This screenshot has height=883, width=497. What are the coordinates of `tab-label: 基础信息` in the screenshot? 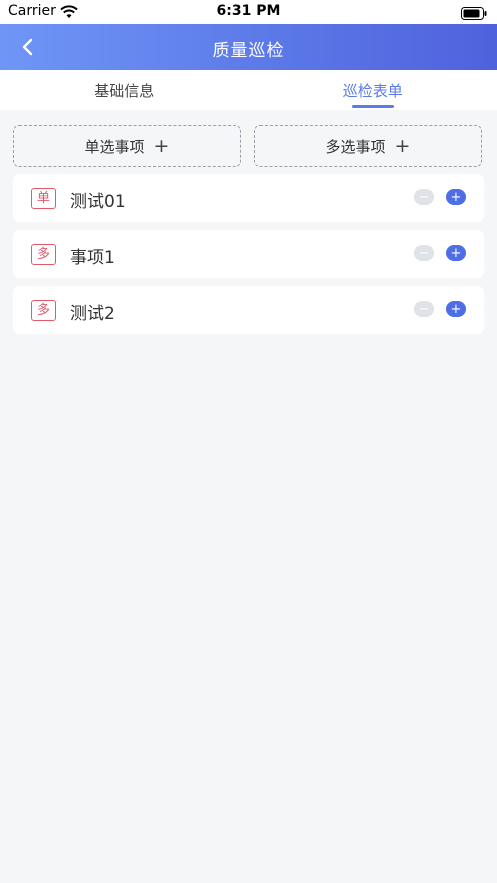 It's located at (124, 91).